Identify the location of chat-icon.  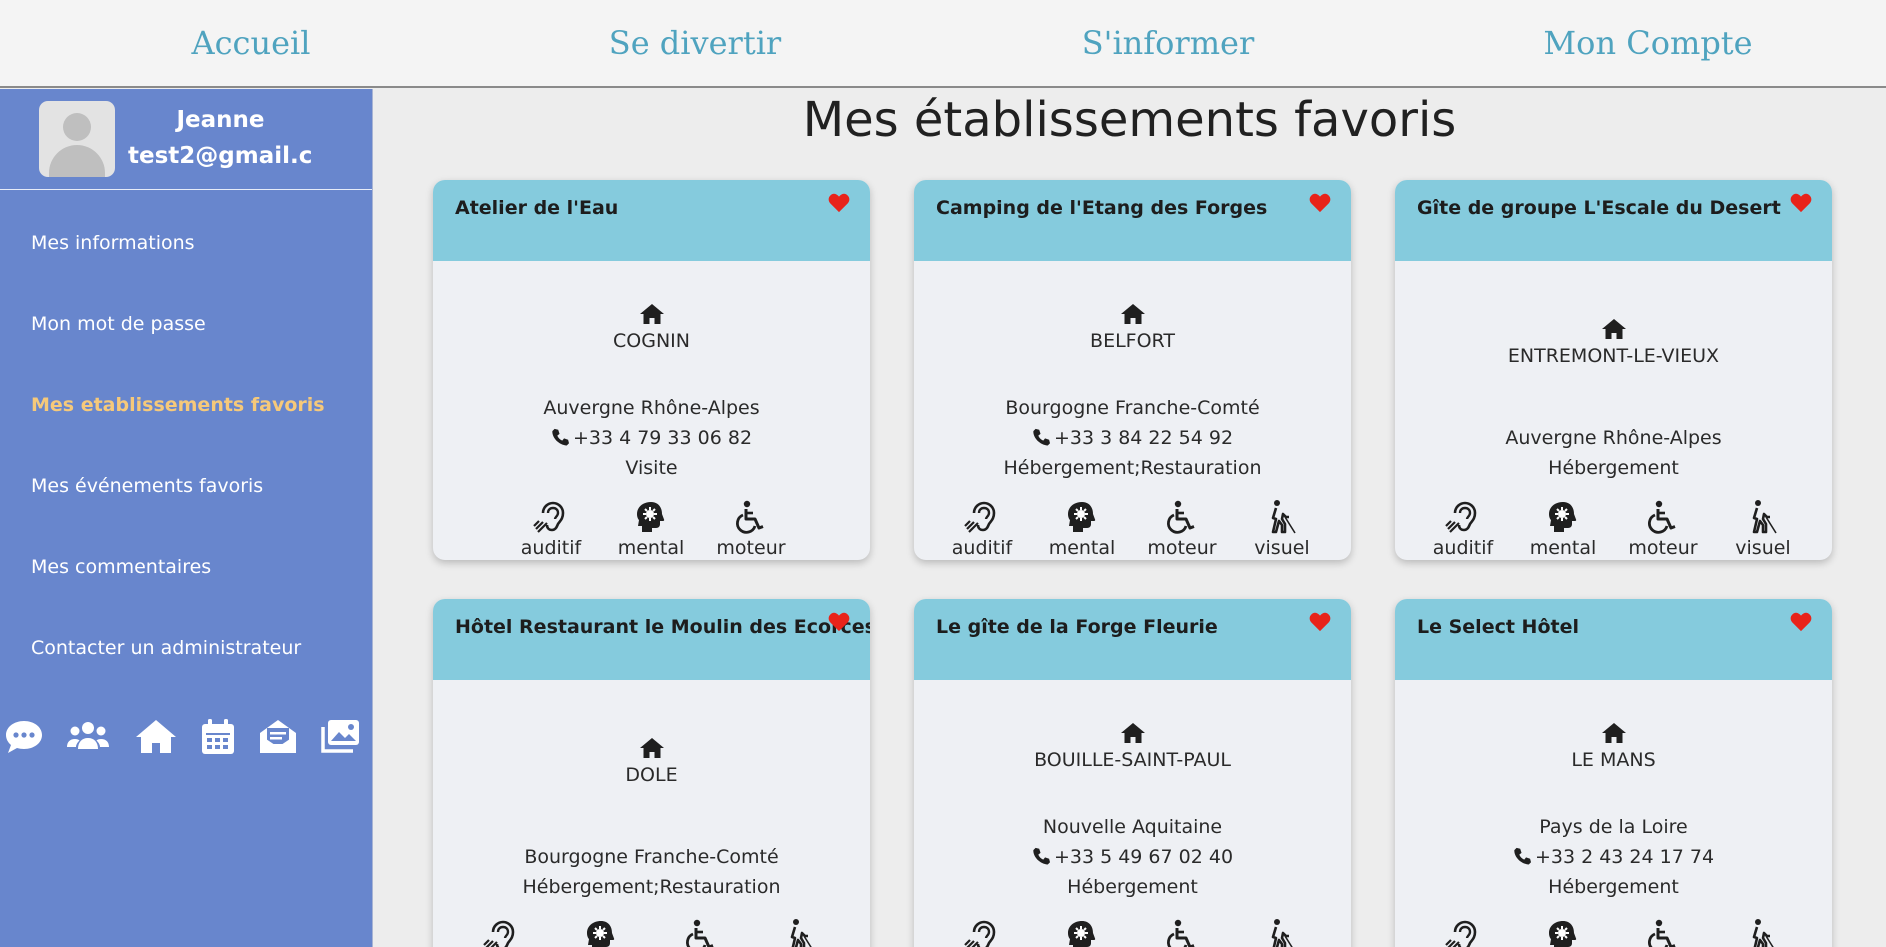
(24, 737).